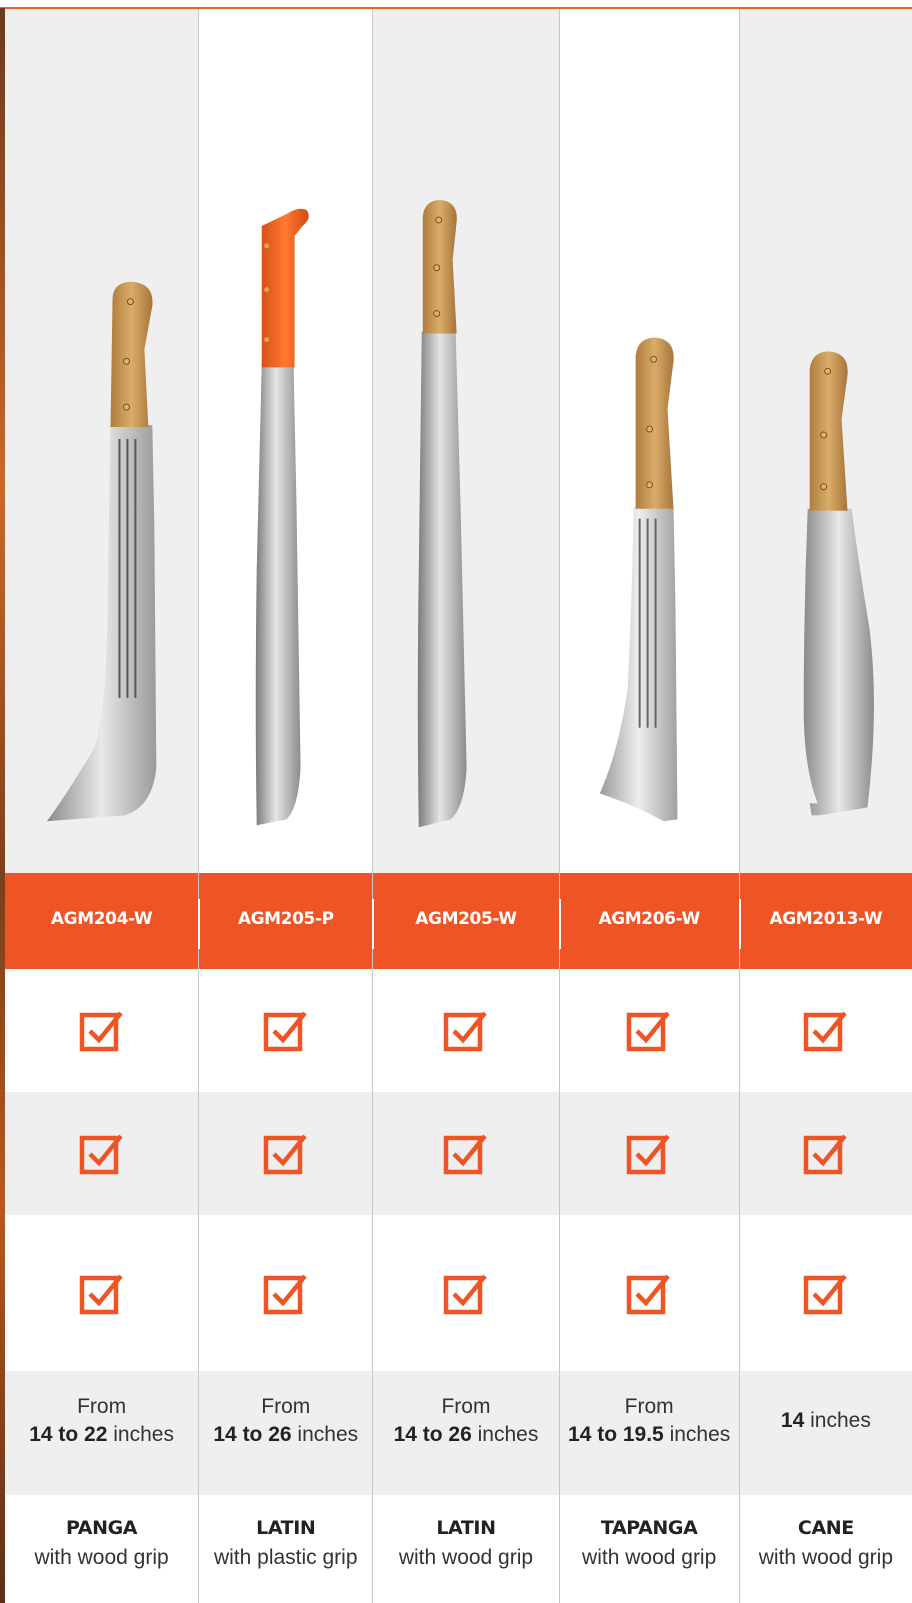  Describe the element at coordinates (465, 1543) in the screenshot. I see `type-text: LATIN with wood grip` at that location.